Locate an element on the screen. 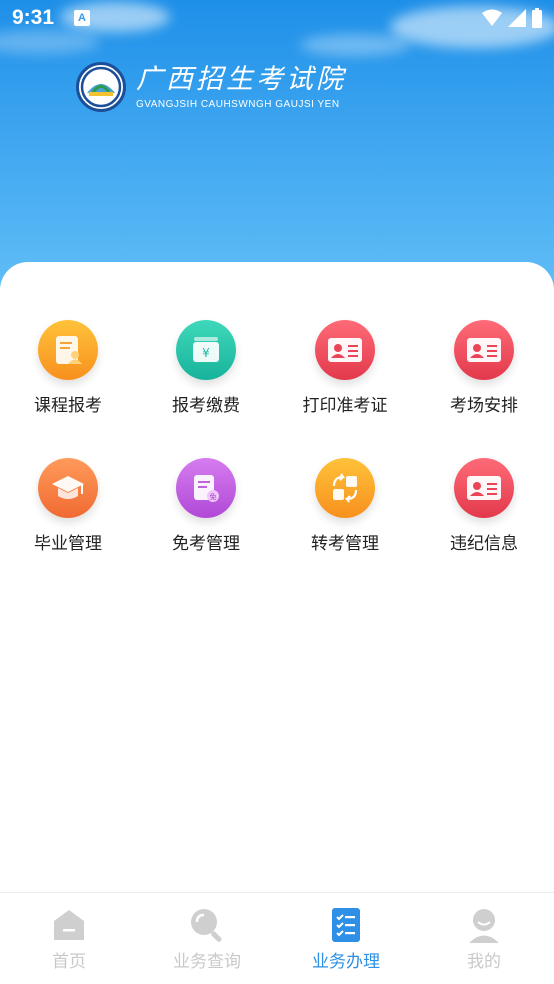  wifi-icon is located at coordinates (492, 17).